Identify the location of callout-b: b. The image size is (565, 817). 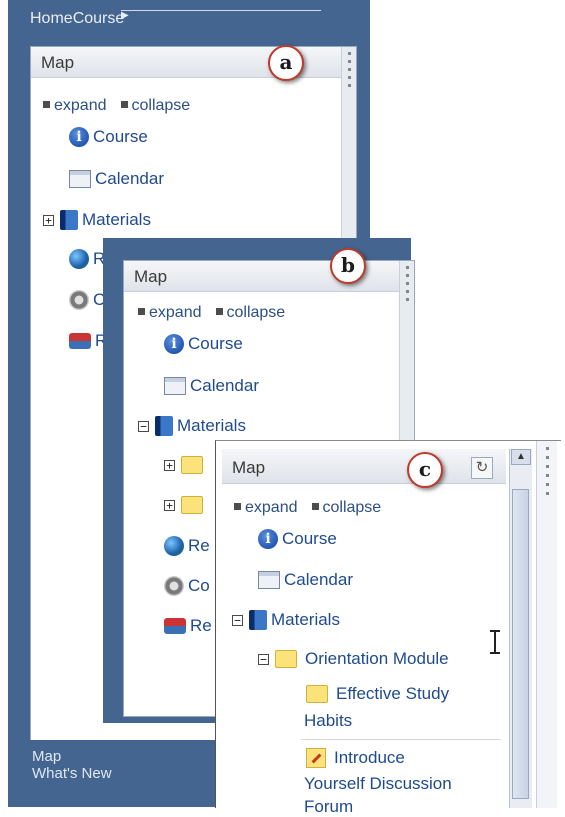
(348, 266).